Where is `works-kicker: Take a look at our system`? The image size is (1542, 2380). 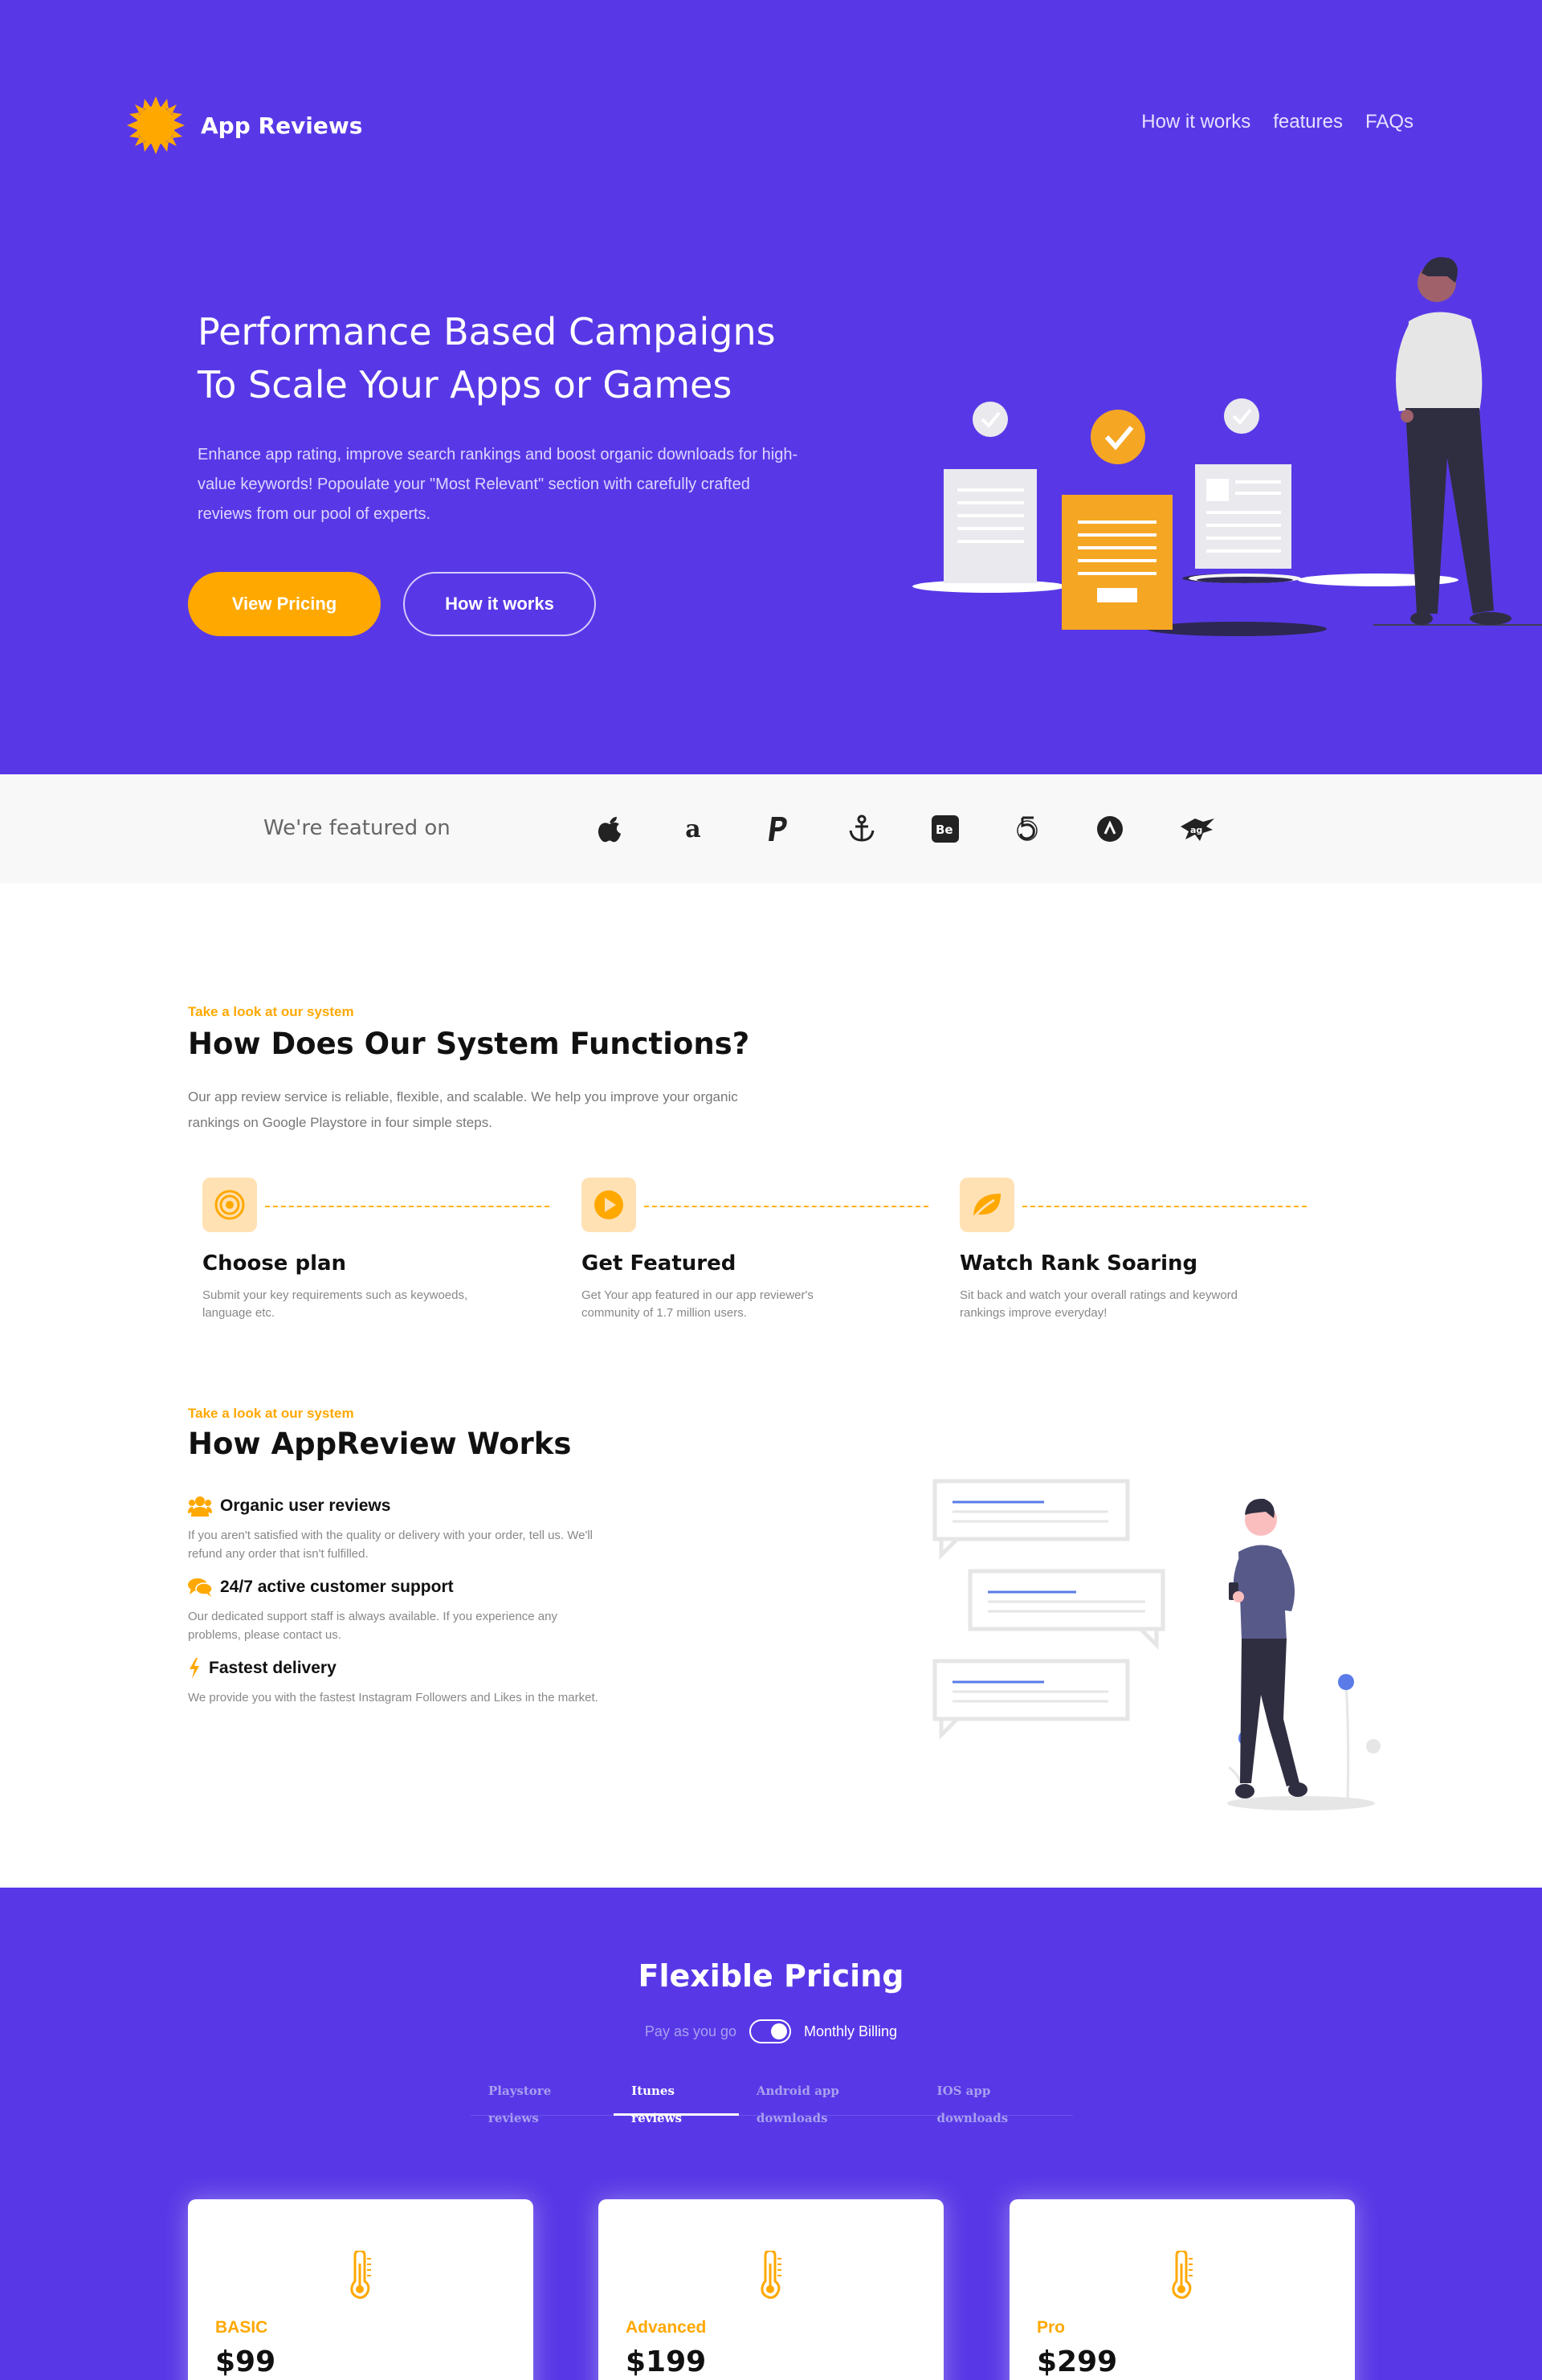
works-kicker: Take a look at our system is located at coordinates (271, 1413).